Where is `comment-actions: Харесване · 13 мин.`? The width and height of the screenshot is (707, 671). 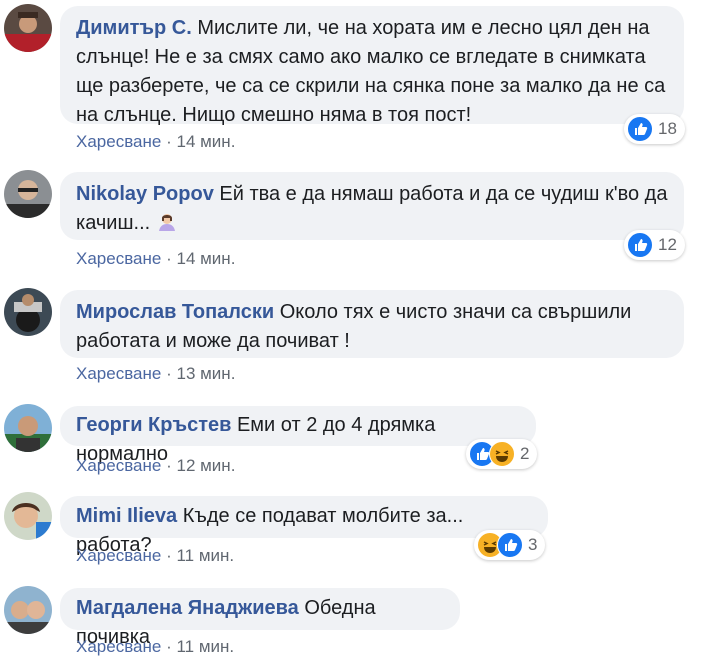 comment-actions: Харесване · 13 мин. is located at coordinates (155, 374).